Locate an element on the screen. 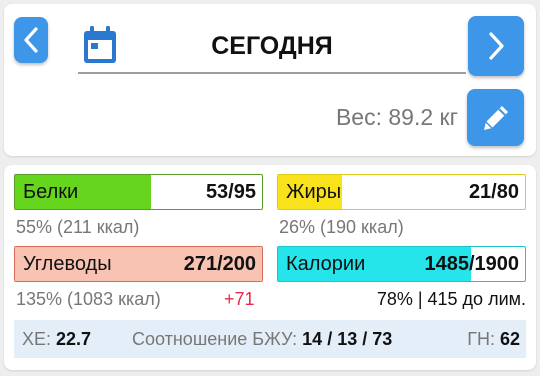 The image size is (540, 376). chevron-right-icon is located at coordinates (496, 46).